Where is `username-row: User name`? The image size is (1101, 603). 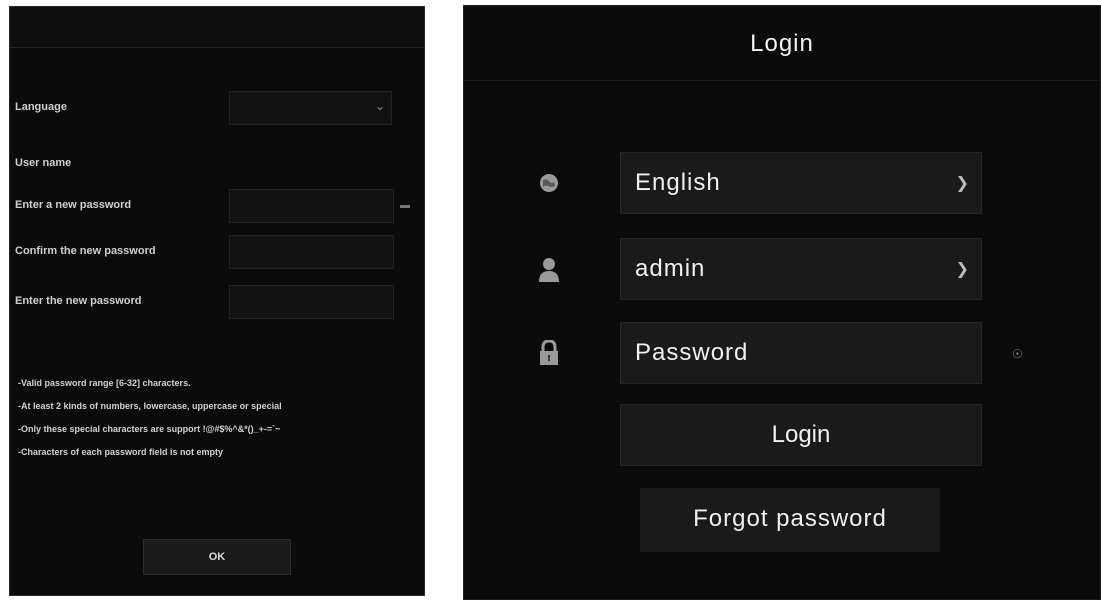
username-row: User name is located at coordinates (218, 165).